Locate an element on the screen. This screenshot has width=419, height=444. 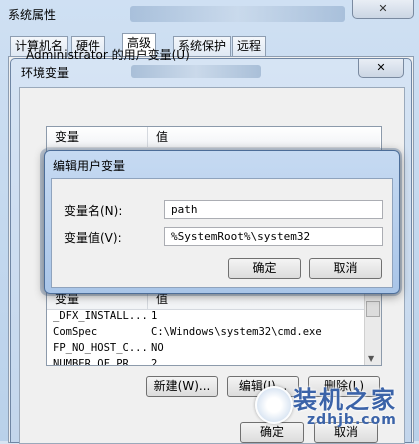
table-row: _DFX_INSTALL... 1 is located at coordinates (202, 316).